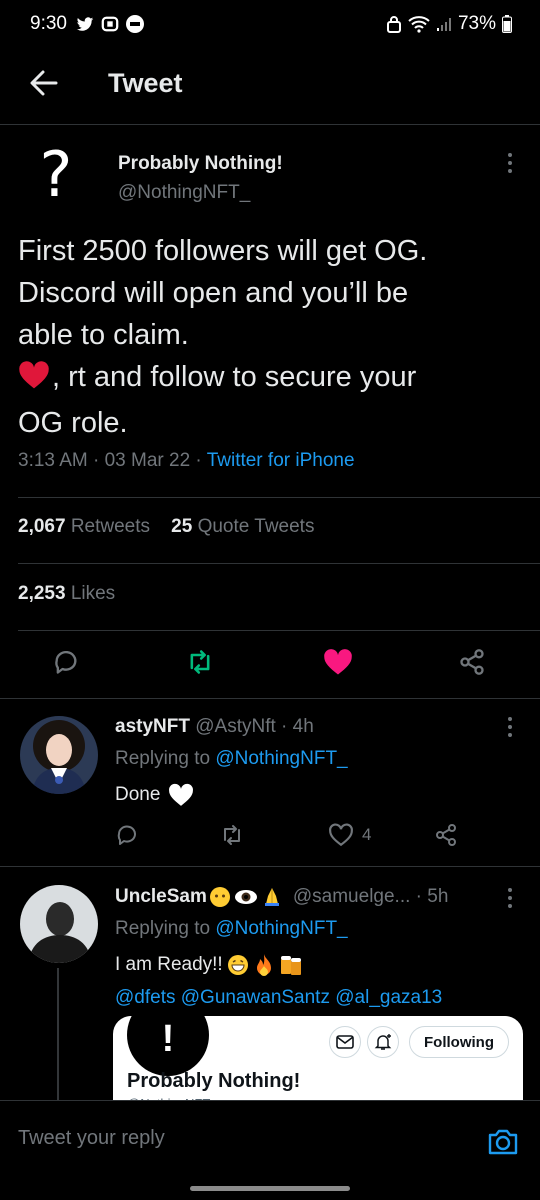 This screenshot has height=1200, width=540. What do you see at coordinates (182, 526) in the screenshot?
I see `quotes-count: 25` at bounding box center [182, 526].